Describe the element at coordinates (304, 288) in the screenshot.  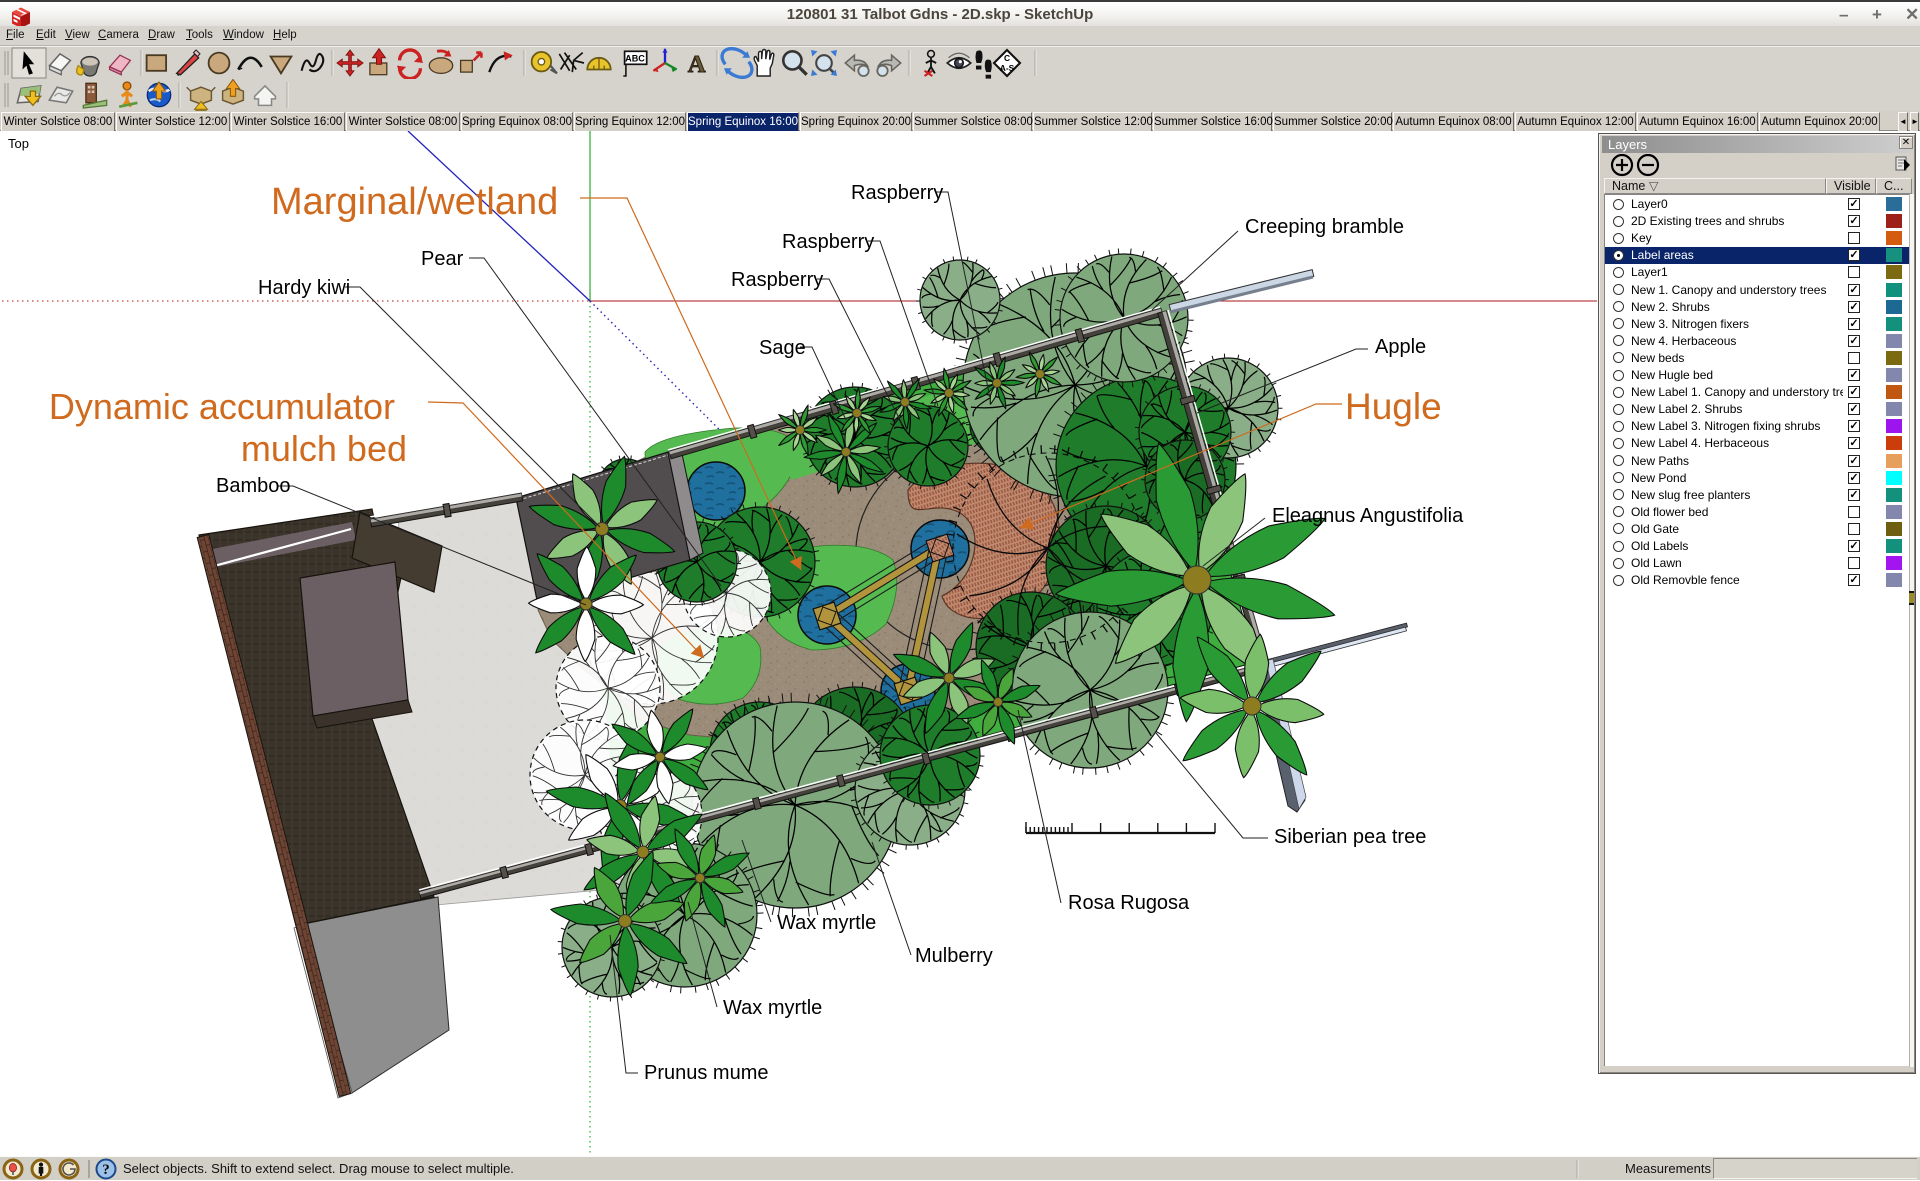
I see `svg-text: Hardy kiwi` at that location.